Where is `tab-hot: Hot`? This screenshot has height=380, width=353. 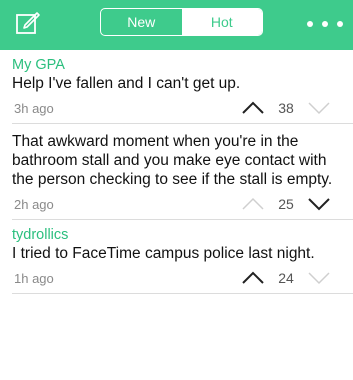 tab-hot: Hot is located at coordinates (221, 22).